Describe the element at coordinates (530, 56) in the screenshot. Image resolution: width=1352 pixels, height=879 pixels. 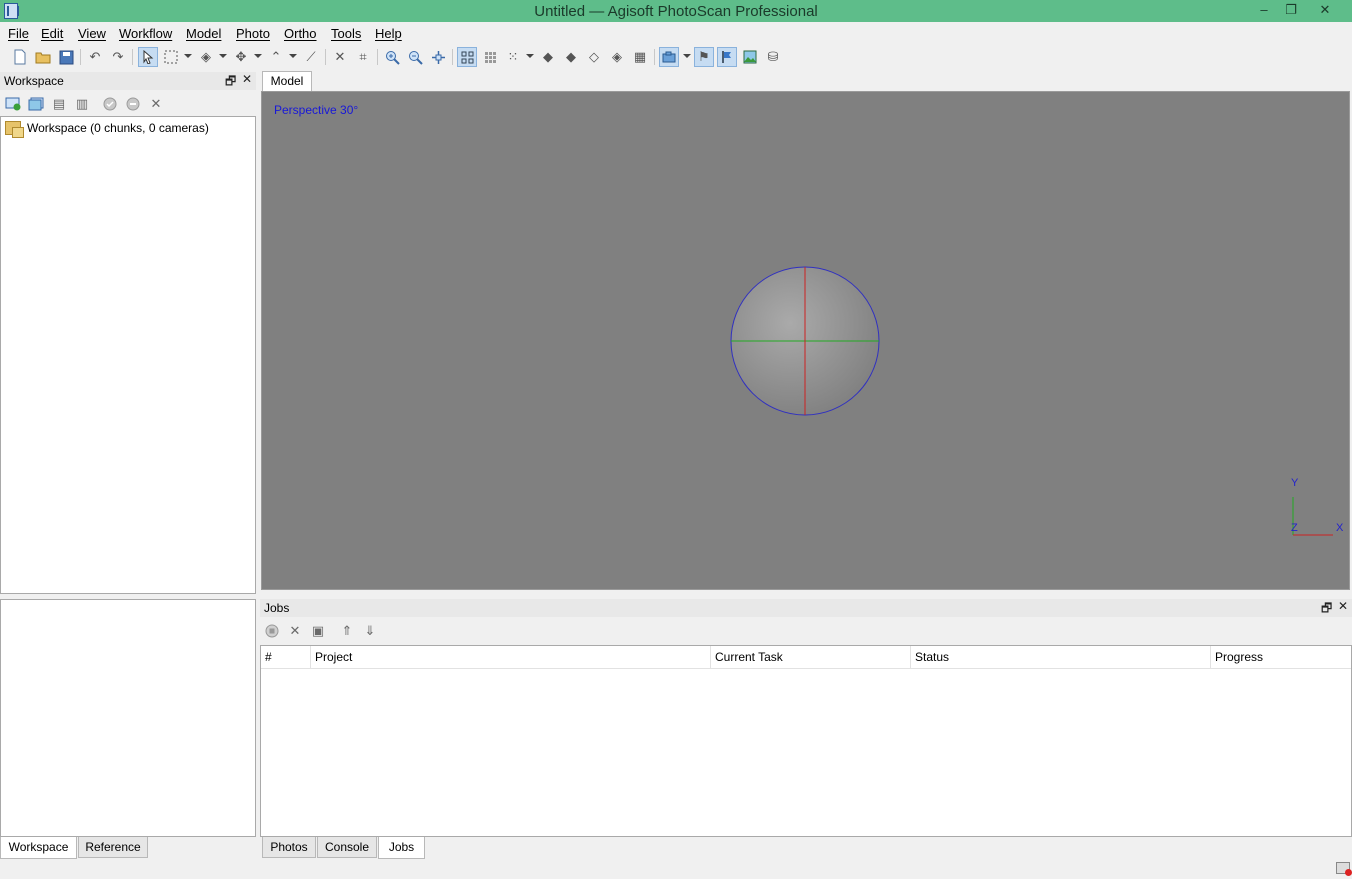
I see `cloud-dropdown-arrow` at that location.